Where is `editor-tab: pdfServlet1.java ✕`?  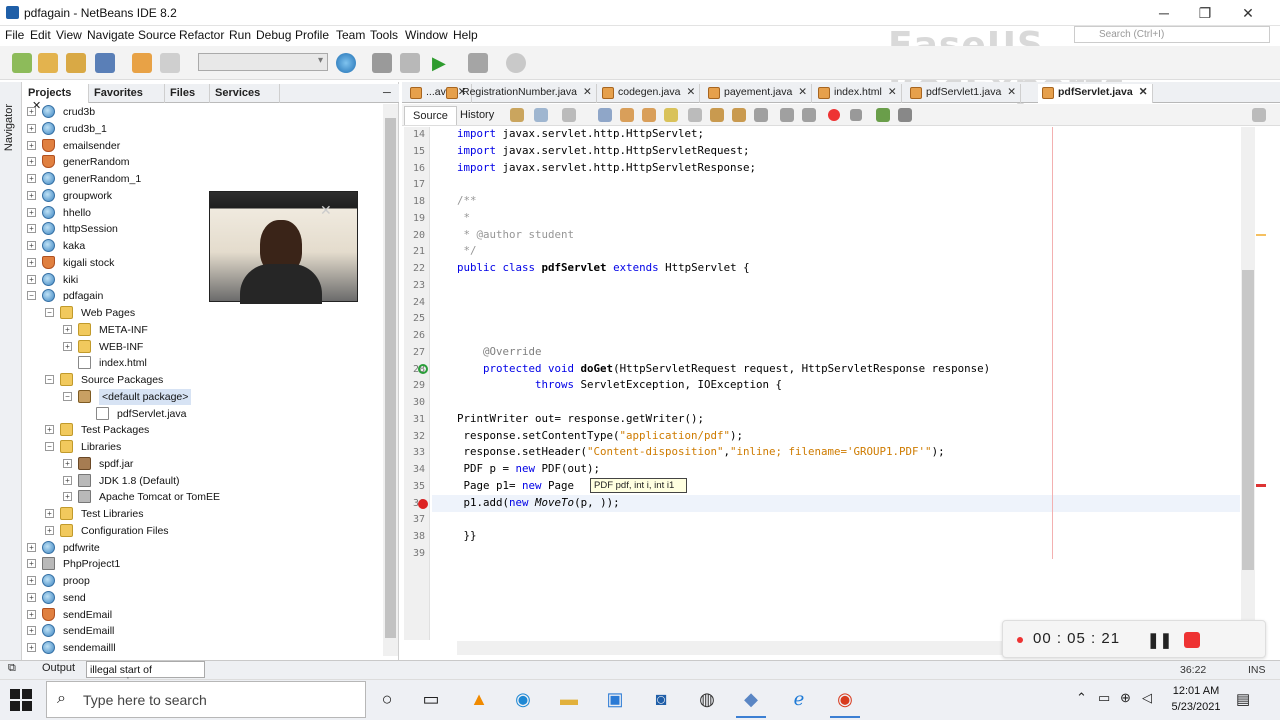
editor-tab: pdfServlet1.java ✕ is located at coordinates (964, 93).